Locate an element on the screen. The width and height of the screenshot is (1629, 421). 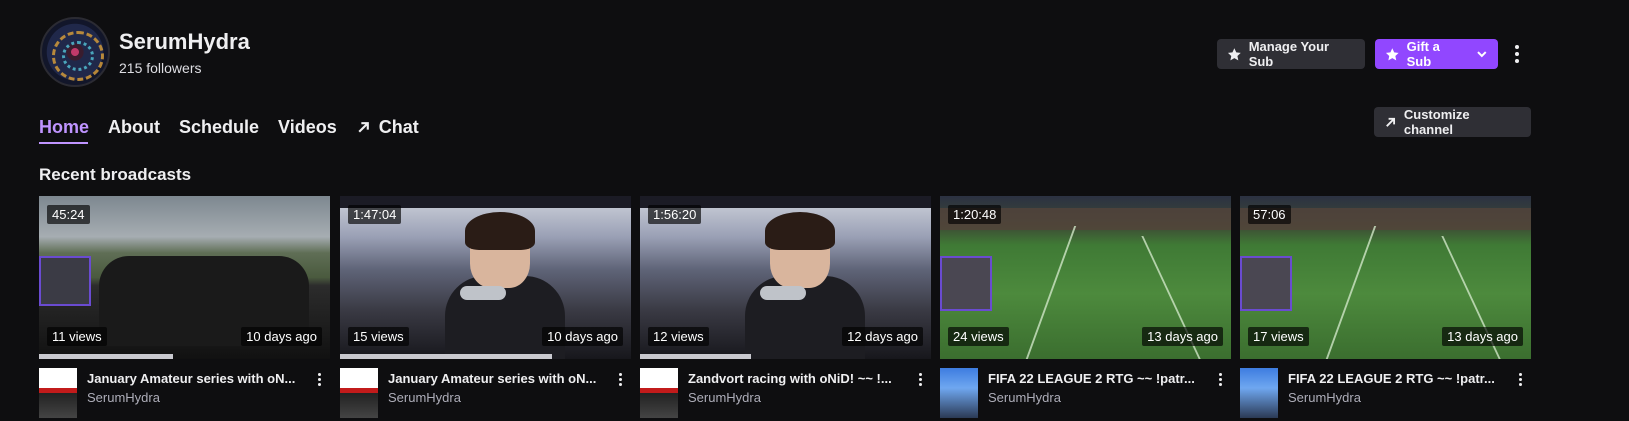
duration-badge: 1:56:20 is located at coordinates (675, 214).